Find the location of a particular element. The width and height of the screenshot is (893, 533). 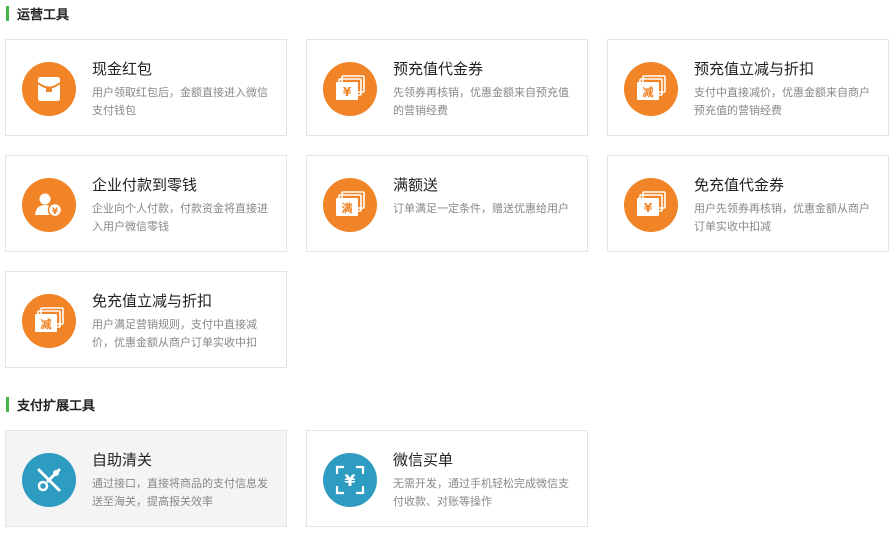

card-title: 预充值代金券 is located at coordinates (438, 69).